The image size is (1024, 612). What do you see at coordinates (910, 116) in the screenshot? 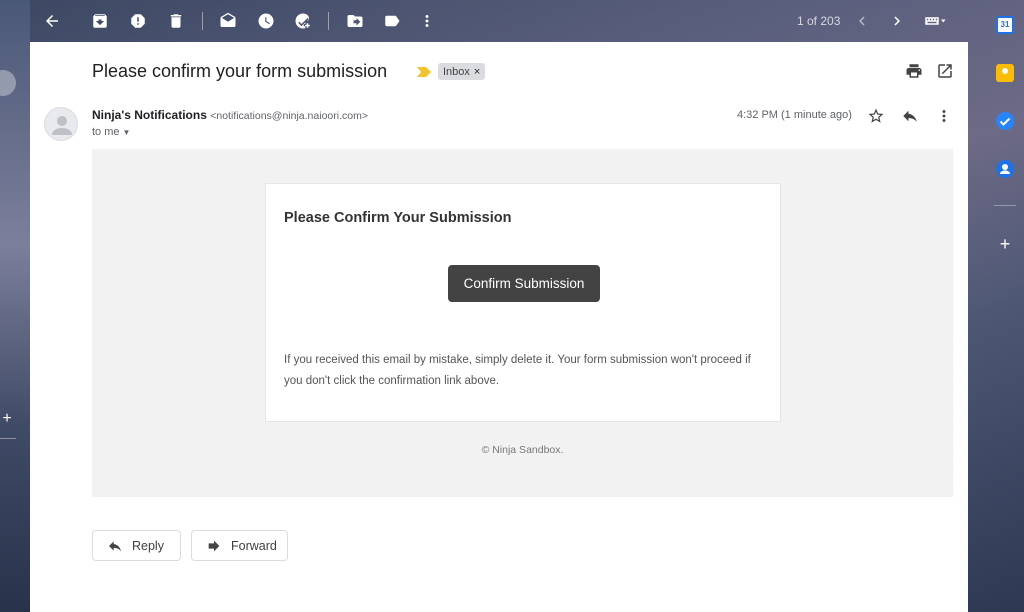
I see `reply-icon` at bounding box center [910, 116].